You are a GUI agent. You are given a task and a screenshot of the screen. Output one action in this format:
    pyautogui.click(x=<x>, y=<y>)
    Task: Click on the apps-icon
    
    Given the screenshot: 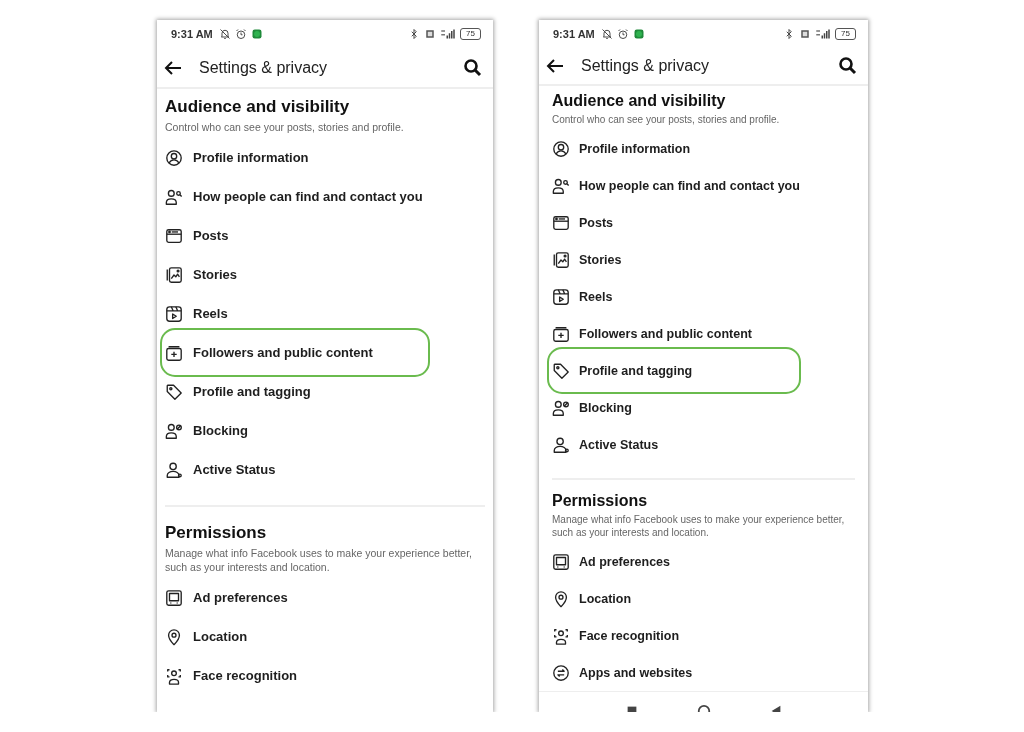 What is the action you would take?
    pyautogui.click(x=561, y=672)
    